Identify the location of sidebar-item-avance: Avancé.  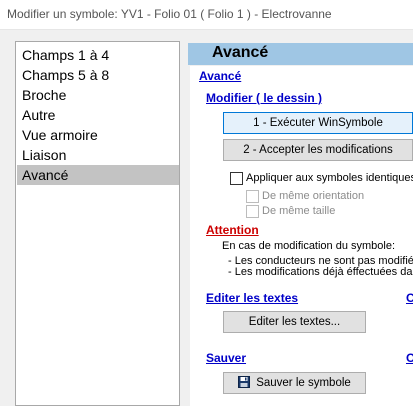
(98, 175).